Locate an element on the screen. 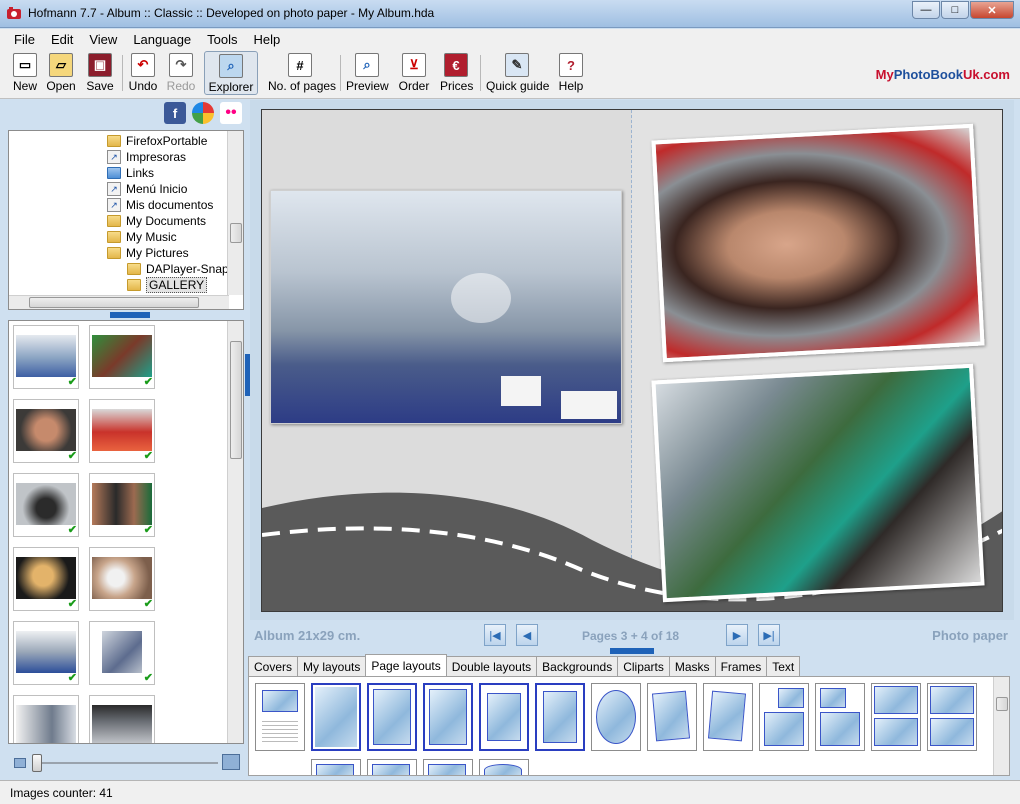 This screenshot has width=1020, height=804. menu-edit: Edit is located at coordinates (62, 39).